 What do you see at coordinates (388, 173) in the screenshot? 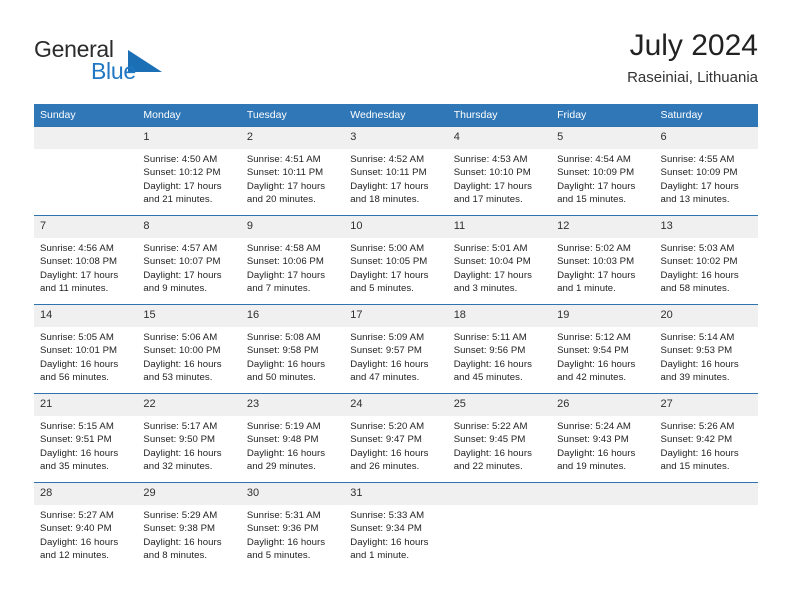
I see `sunset-text: Sunset: 10:11 PM` at bounding box center [388, 173].